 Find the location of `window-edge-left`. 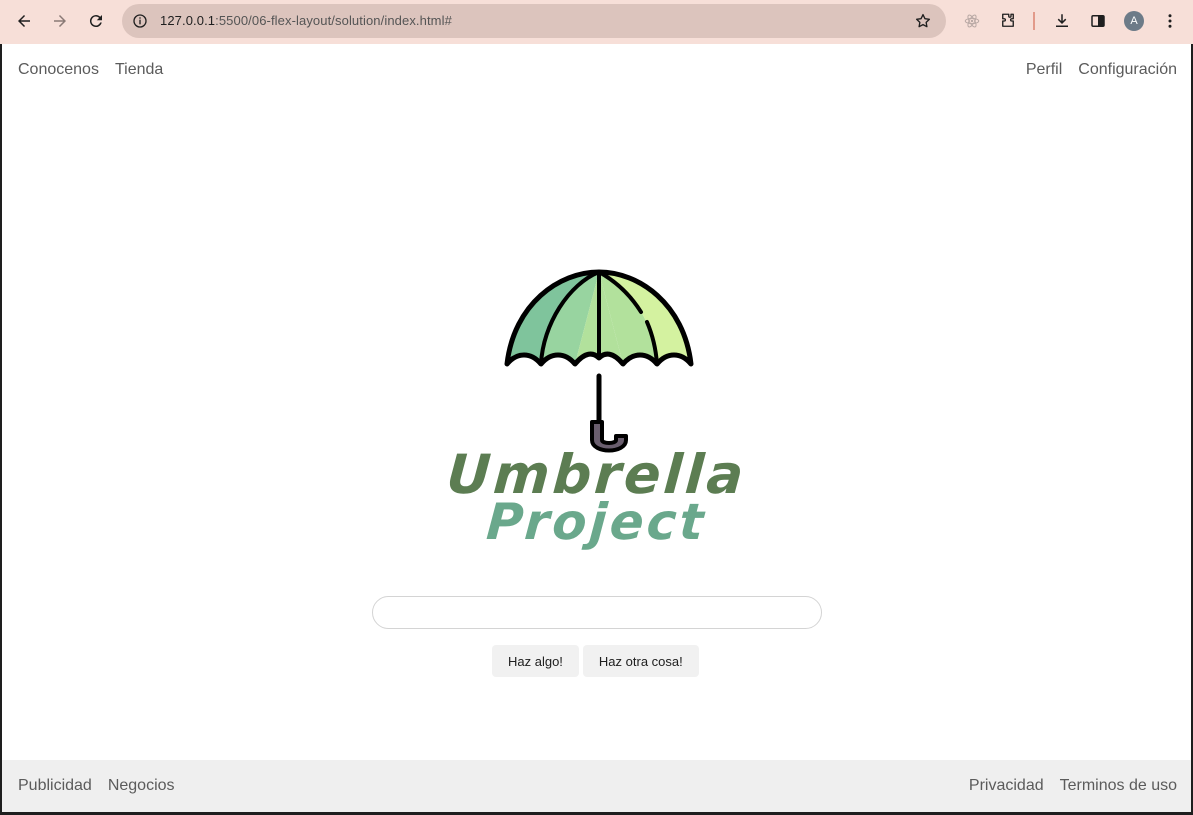

window-edge-left is located at coordinates (1, 429).